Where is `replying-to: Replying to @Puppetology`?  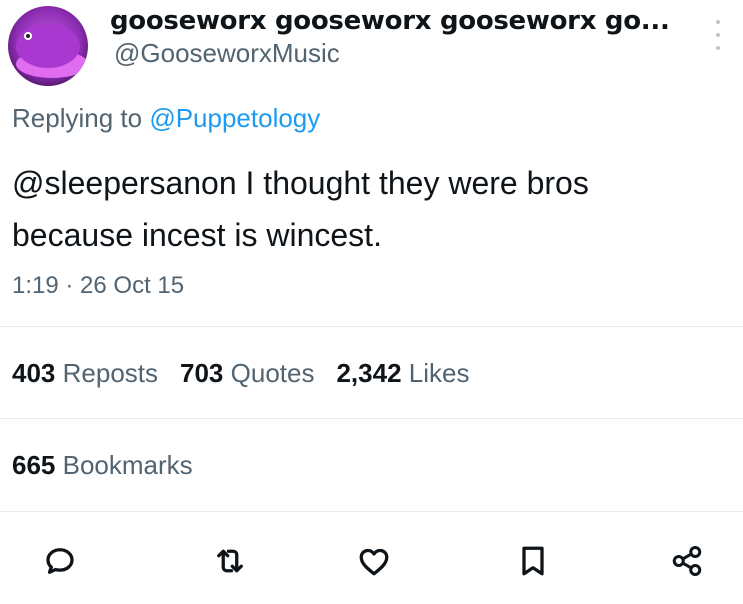
replying-to: Replying to @Puppetology is located at coordinates (166, 118).